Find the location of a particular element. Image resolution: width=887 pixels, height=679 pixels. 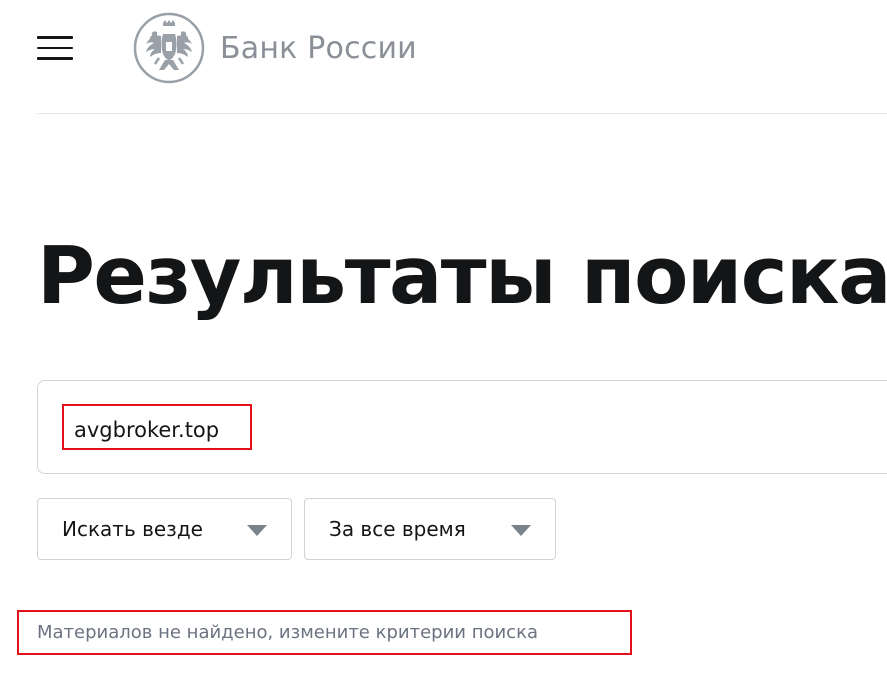

search-field is located at coordinates (462, 427).